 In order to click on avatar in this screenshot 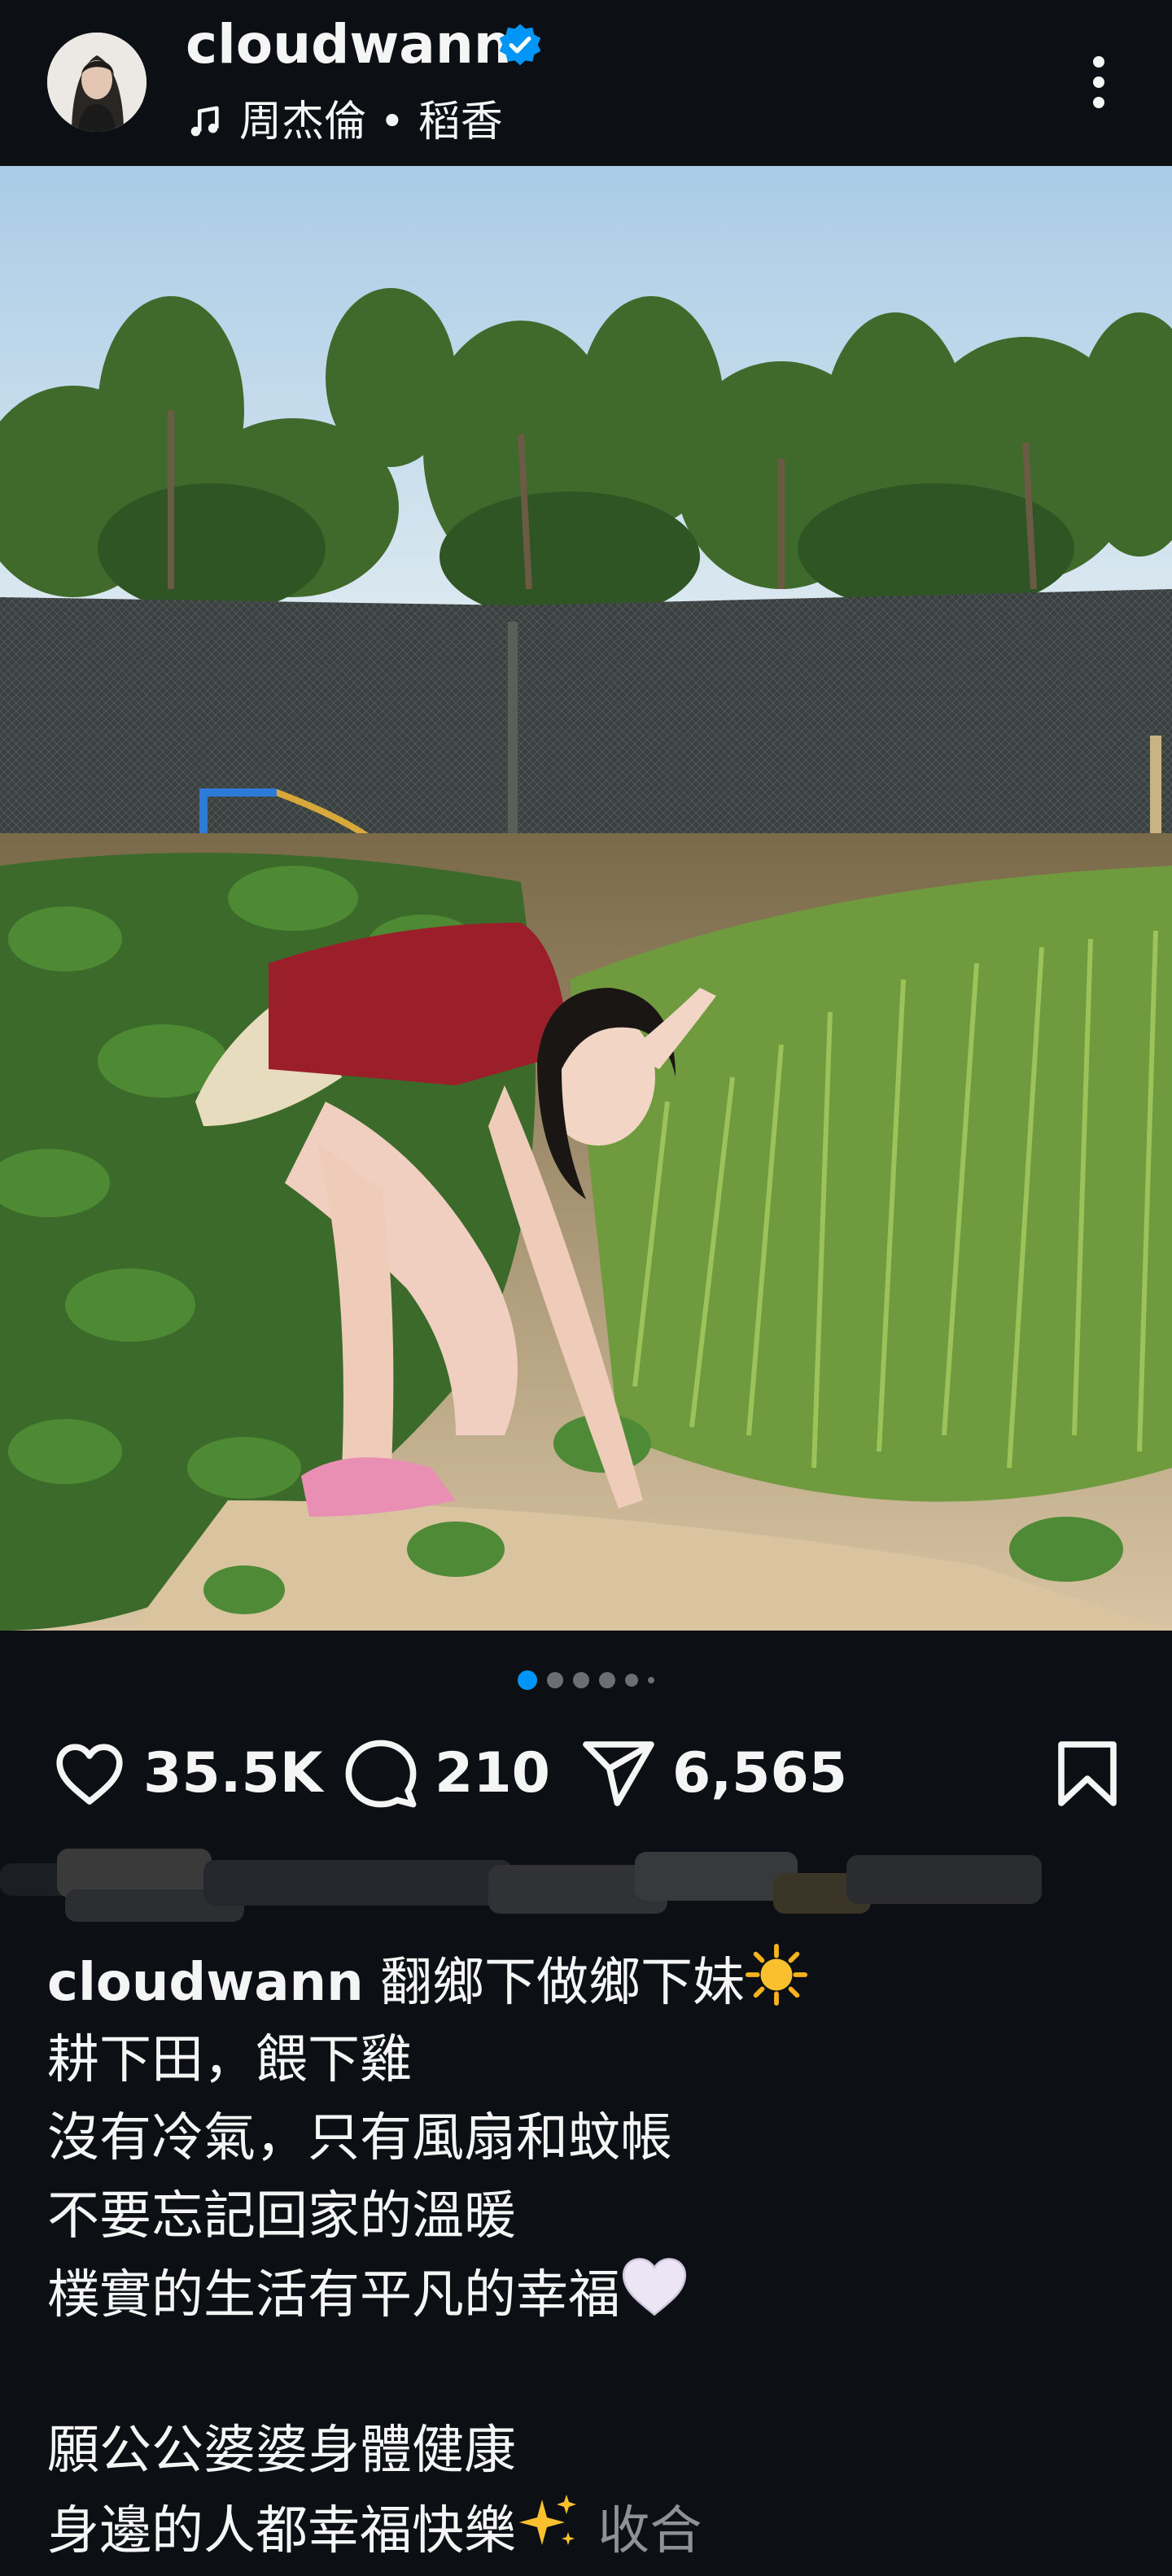, I will do `click(96, 82)`.